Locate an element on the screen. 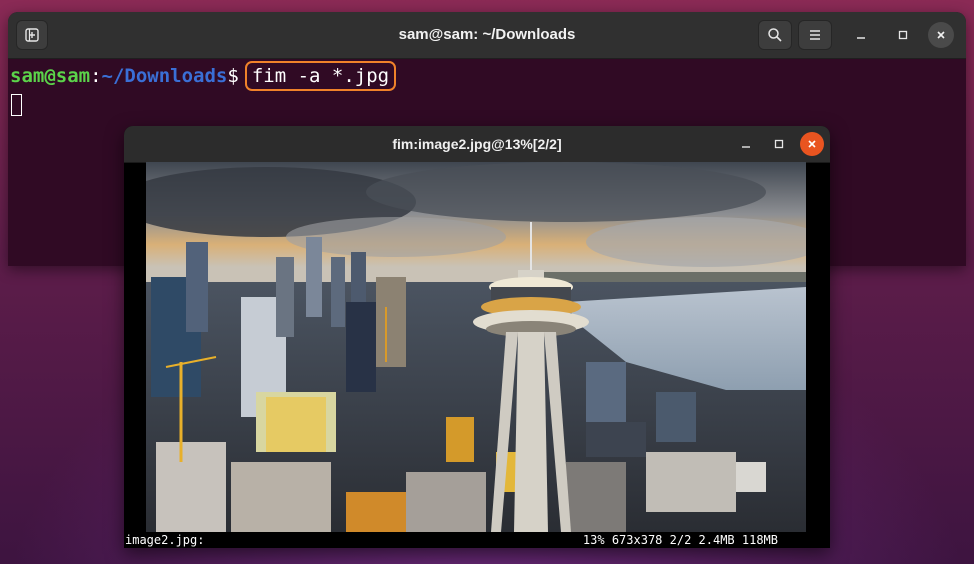 The width and height of the screenshot is (974, 564). viewer-header-bar: fim:image2.jpg@13%[2/2] is located at coordinates (477, 144).